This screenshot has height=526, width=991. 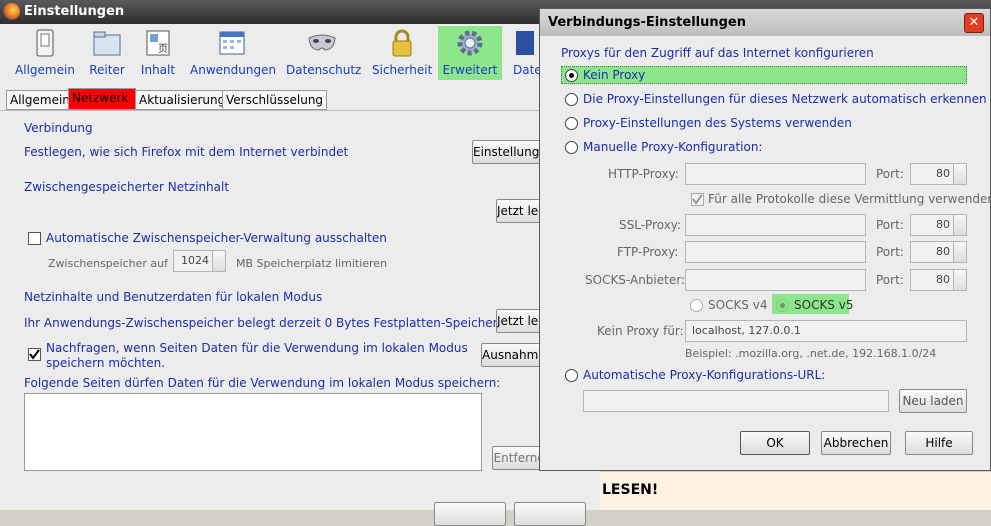 I want to click on toolbar-sicherheit: Sicherheit, so click(x=402, y=53).